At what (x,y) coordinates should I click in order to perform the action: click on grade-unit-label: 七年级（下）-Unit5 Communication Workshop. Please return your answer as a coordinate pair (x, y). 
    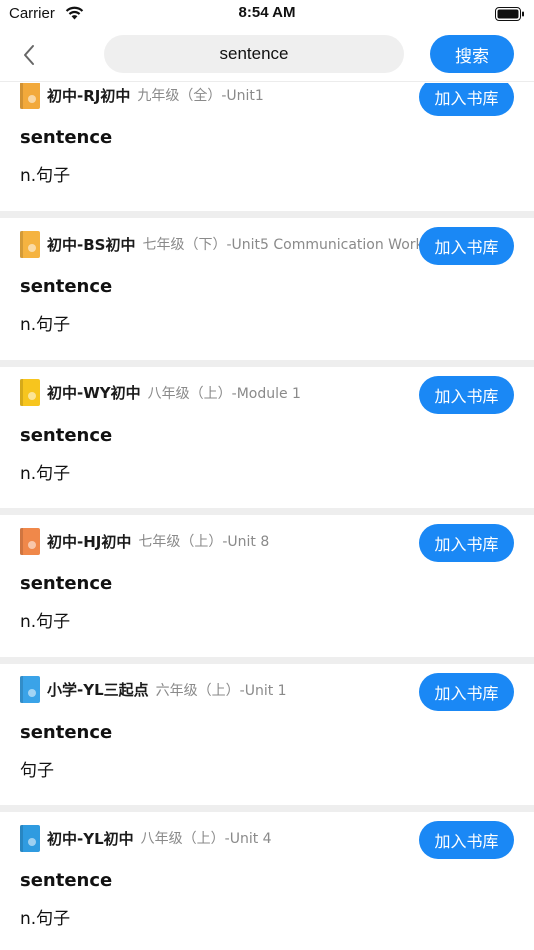
    Looking at the image, I should click on (281, 245).